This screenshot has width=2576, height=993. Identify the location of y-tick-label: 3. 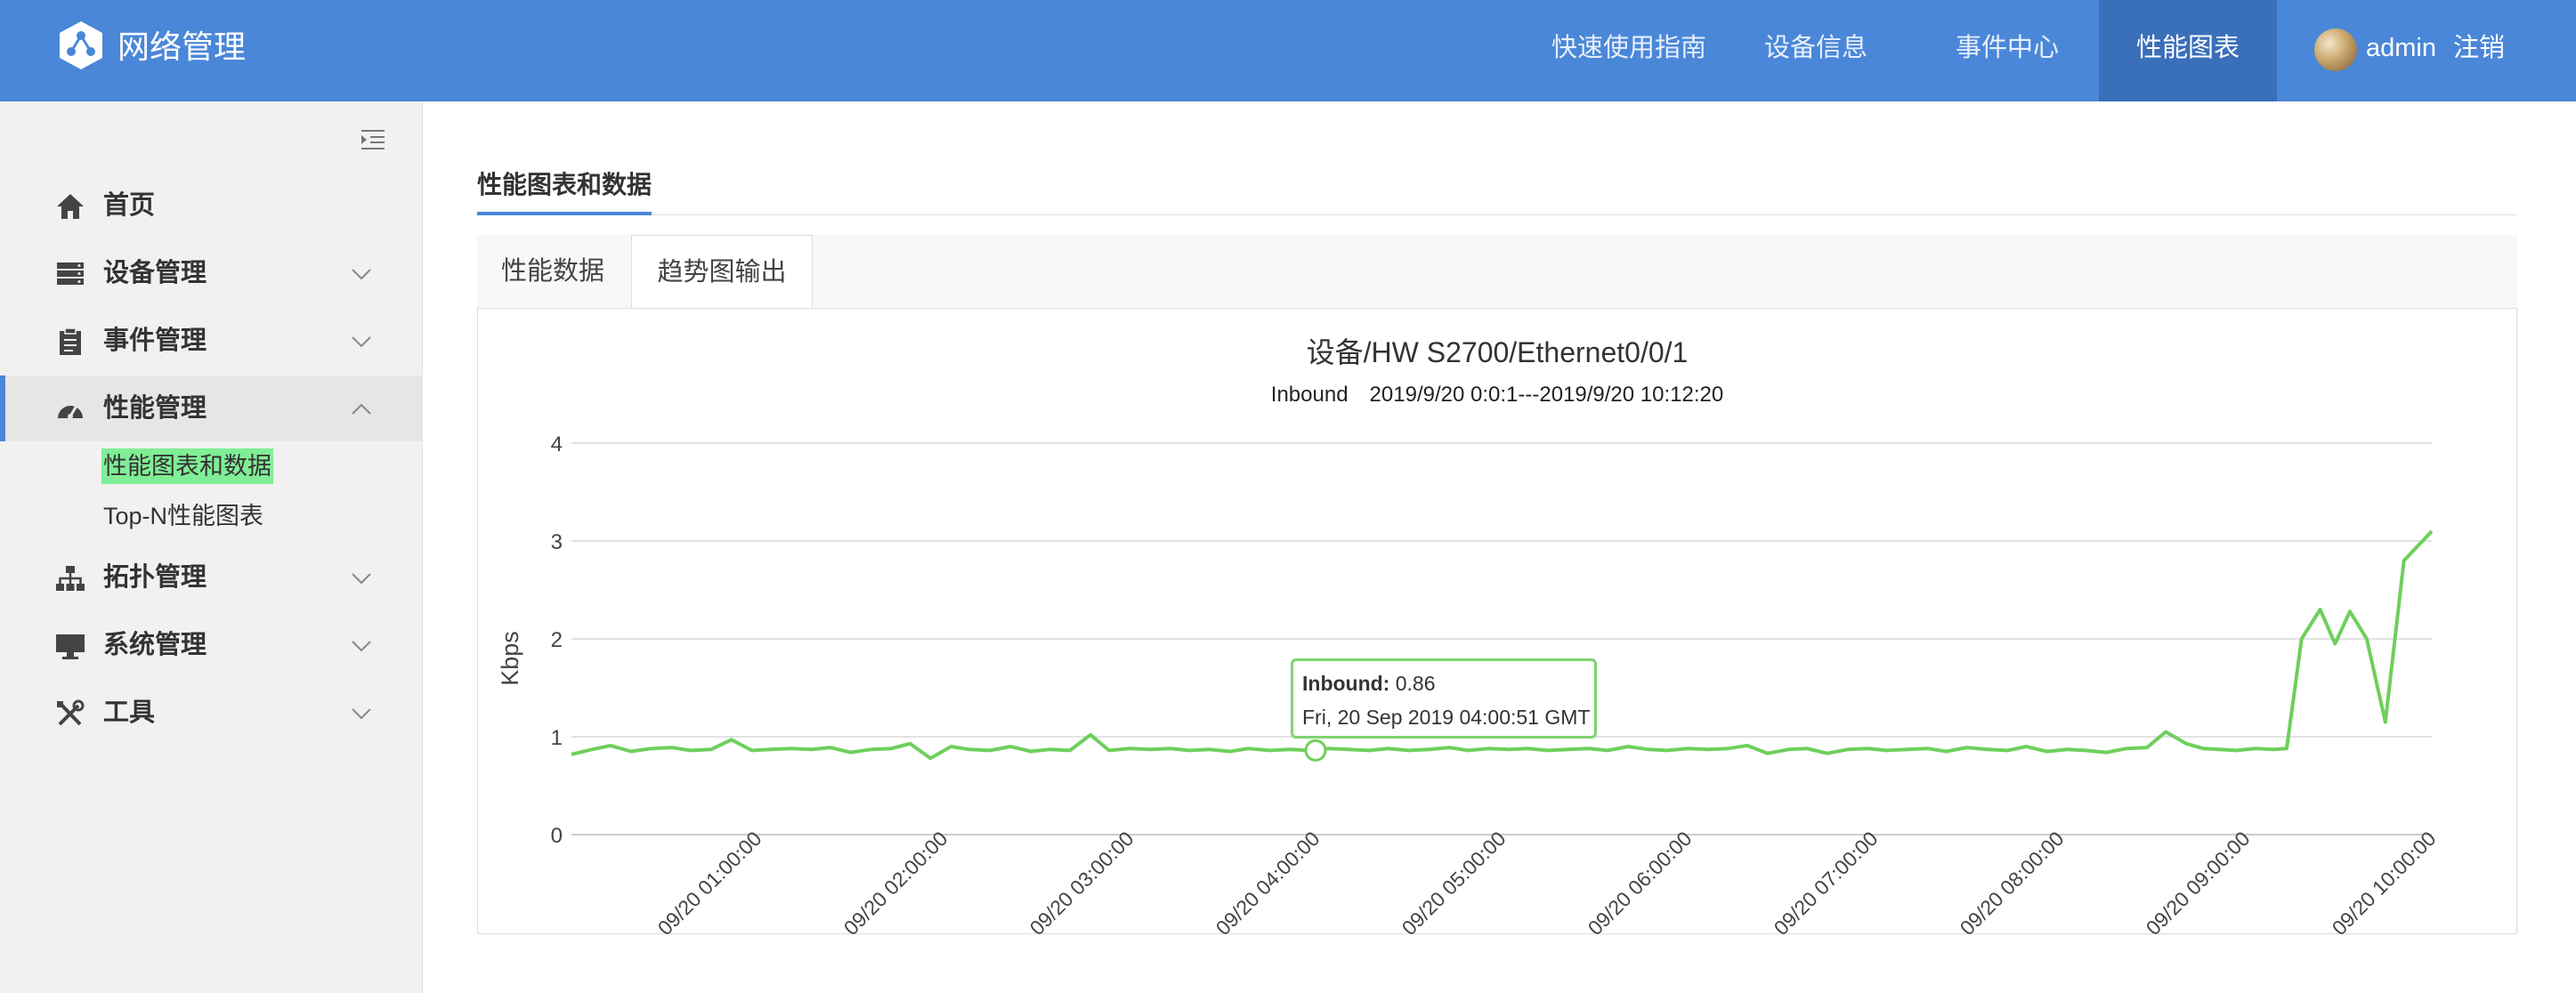
(557, 542).